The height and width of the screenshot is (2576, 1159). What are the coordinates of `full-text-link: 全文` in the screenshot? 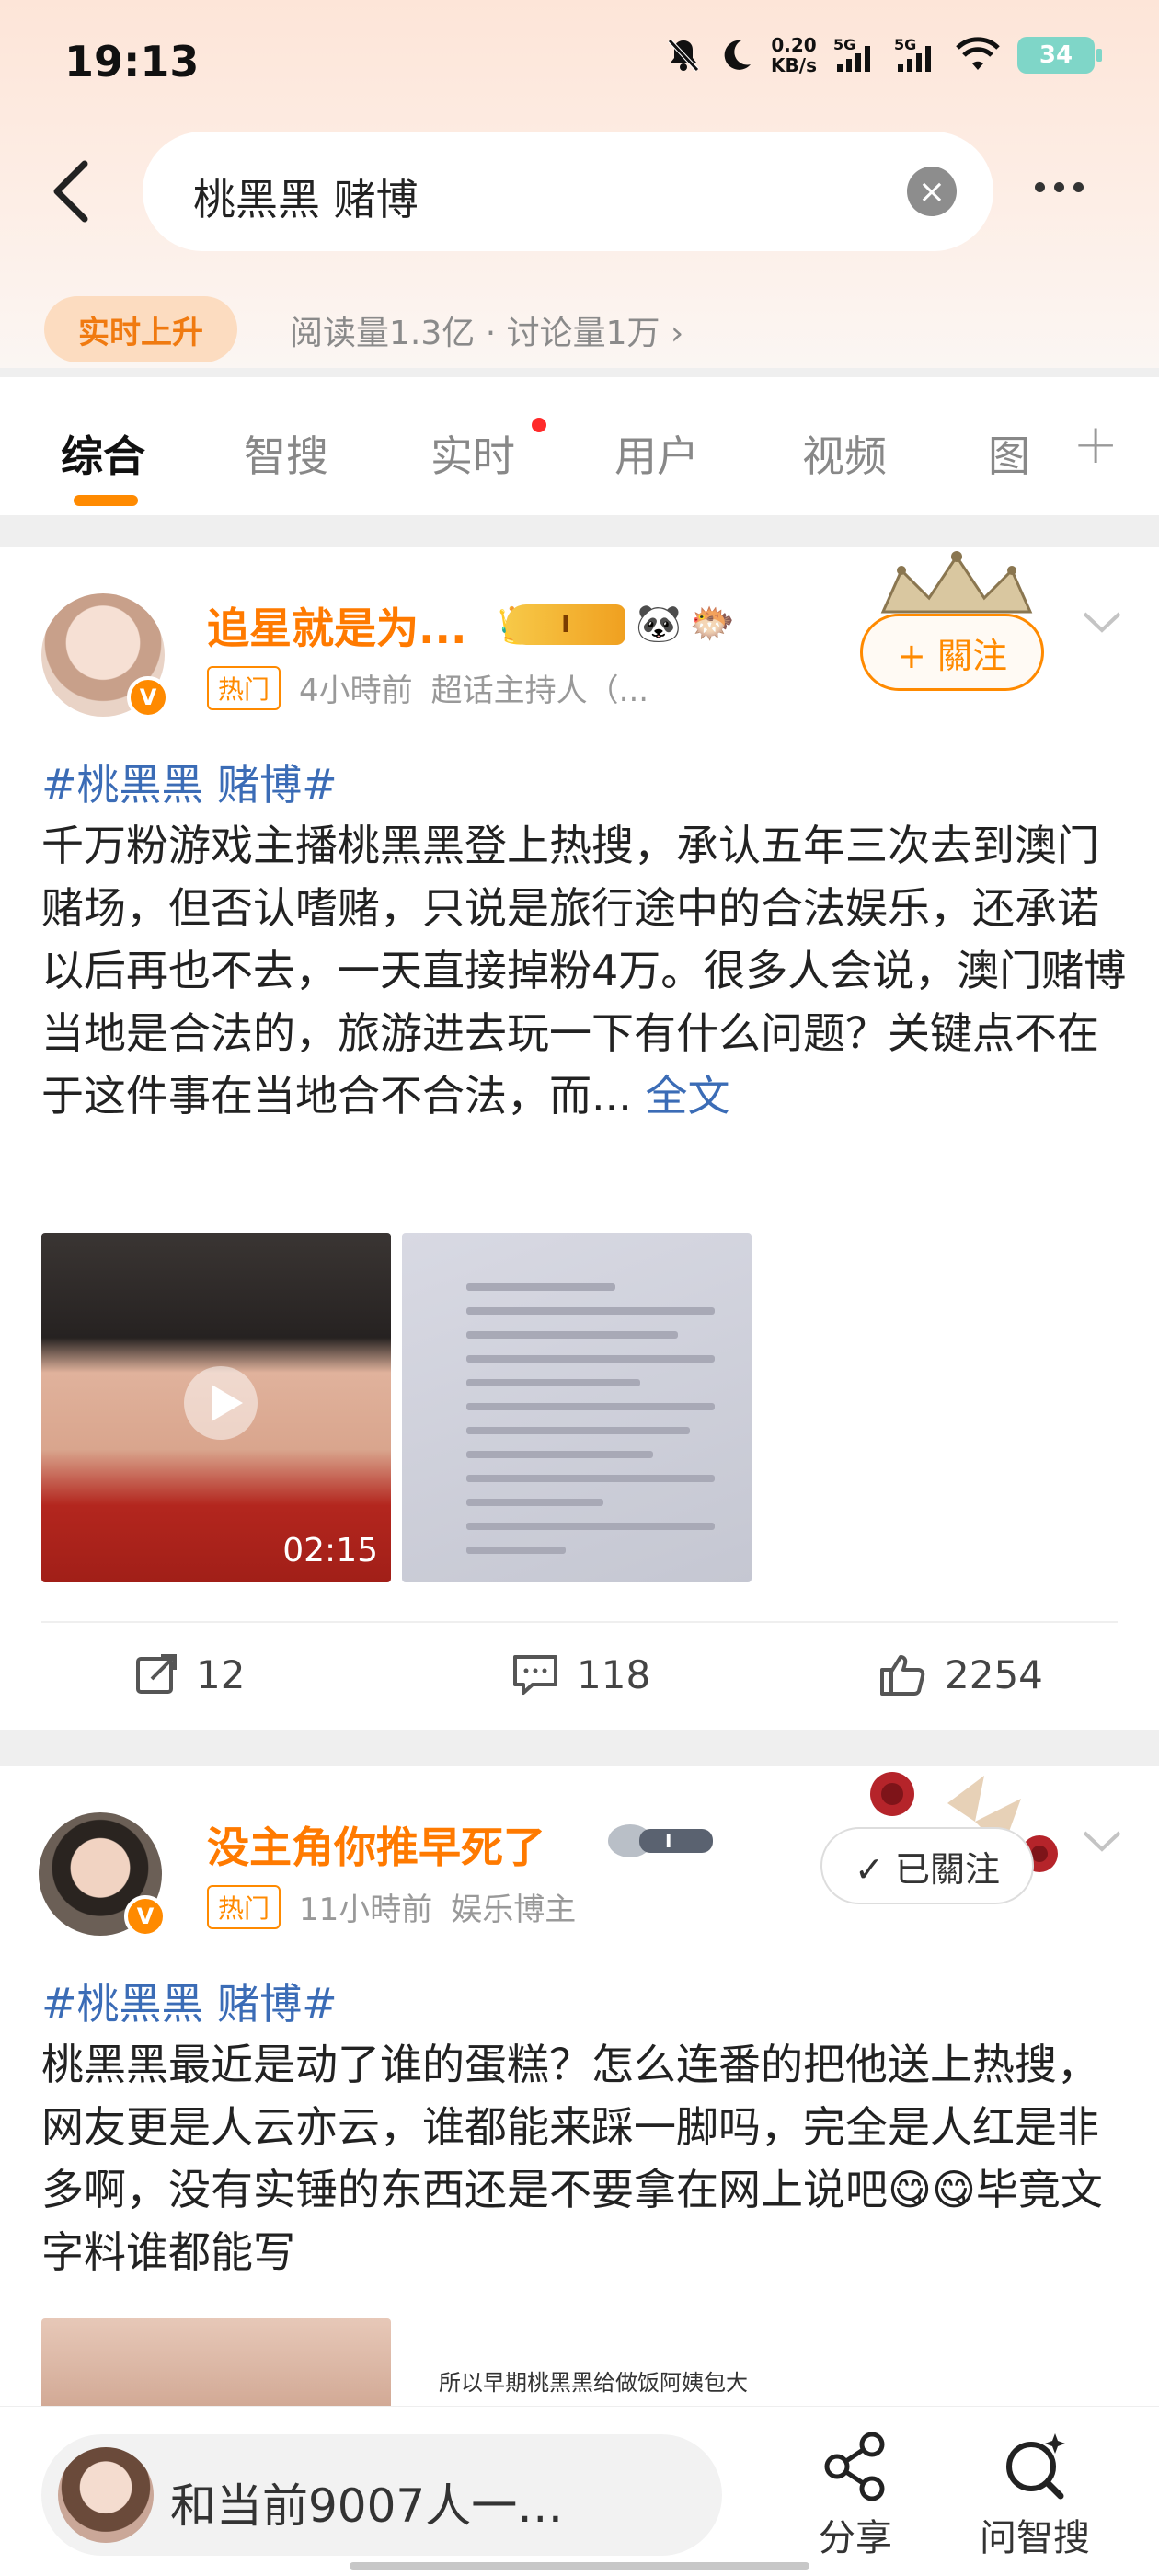 It's located at (688, 1096).